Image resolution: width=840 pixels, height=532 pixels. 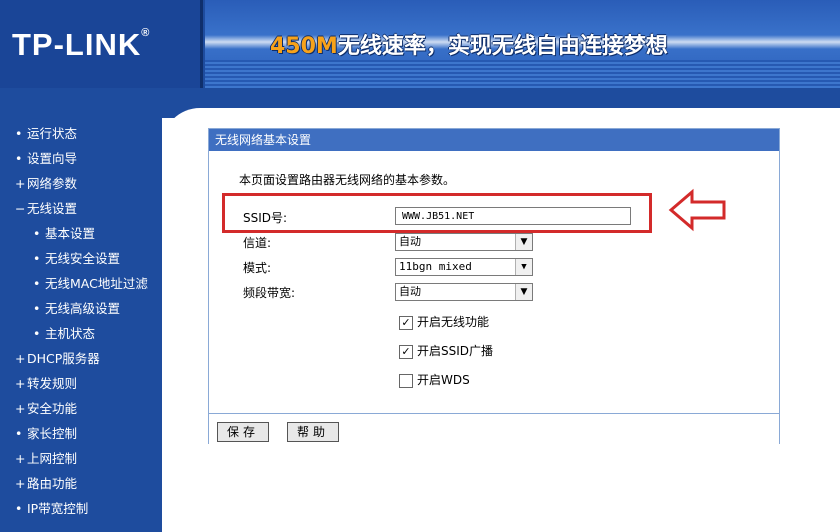 I want to click on sidebar-item-routing: + 路由功能, so click(x=46, y=484).